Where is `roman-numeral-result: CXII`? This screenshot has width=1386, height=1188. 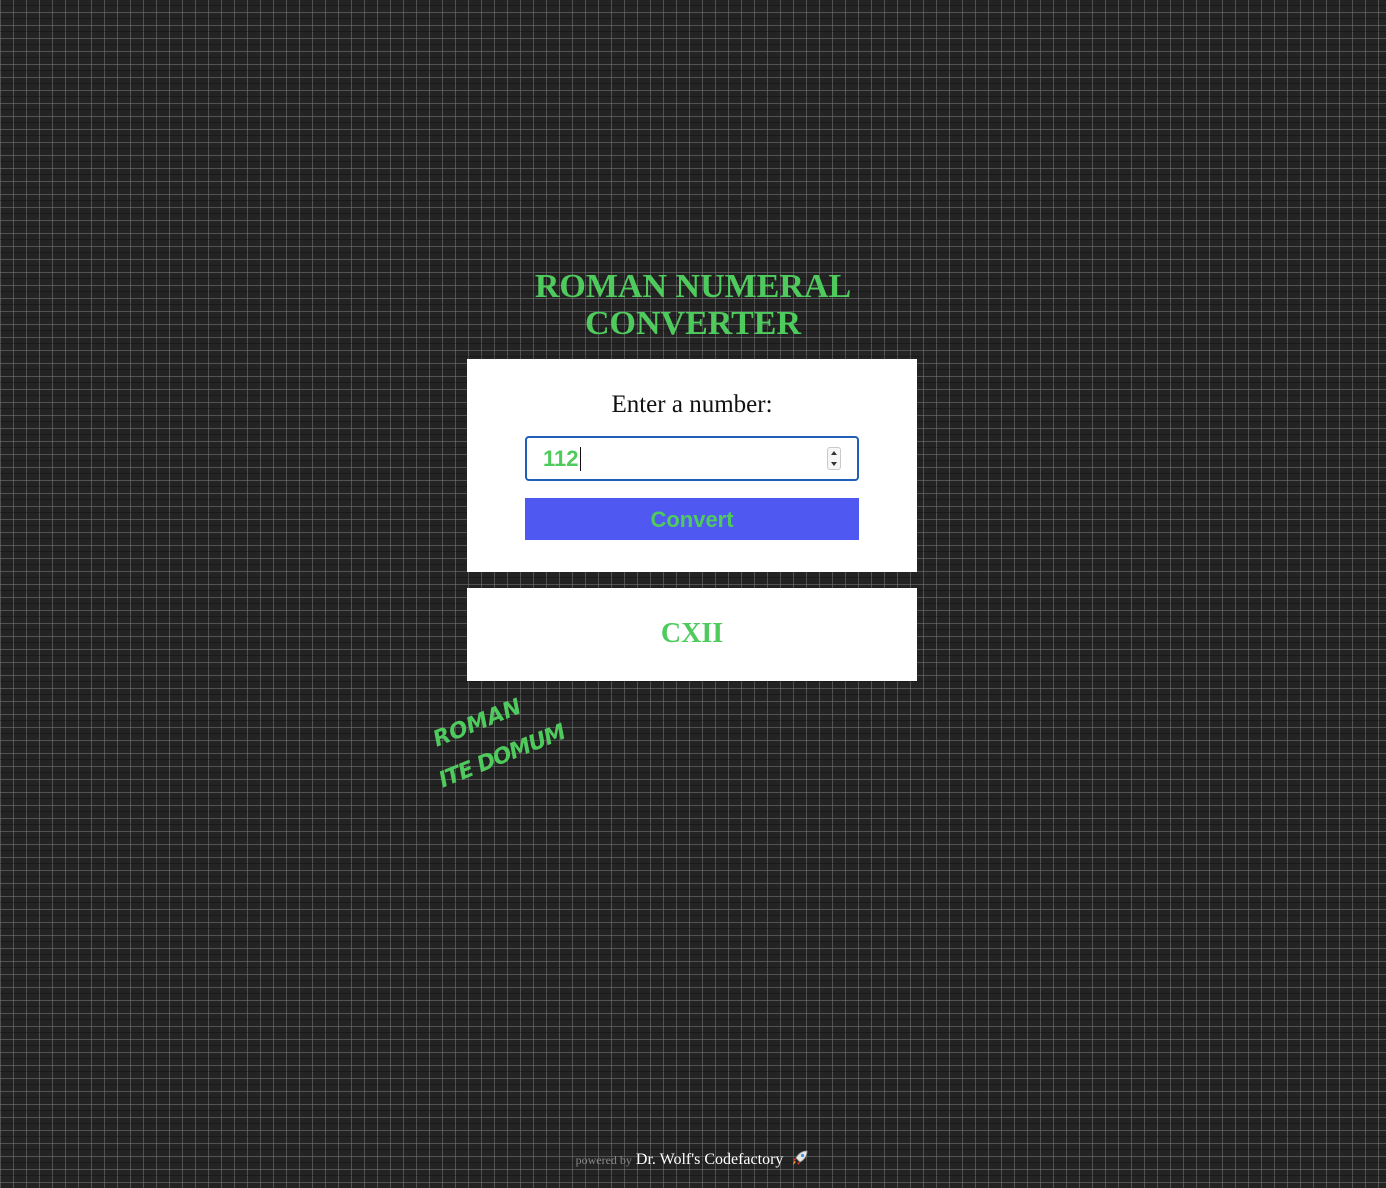
roman-numeral-result: CXII is located at coordinates (692, 633).